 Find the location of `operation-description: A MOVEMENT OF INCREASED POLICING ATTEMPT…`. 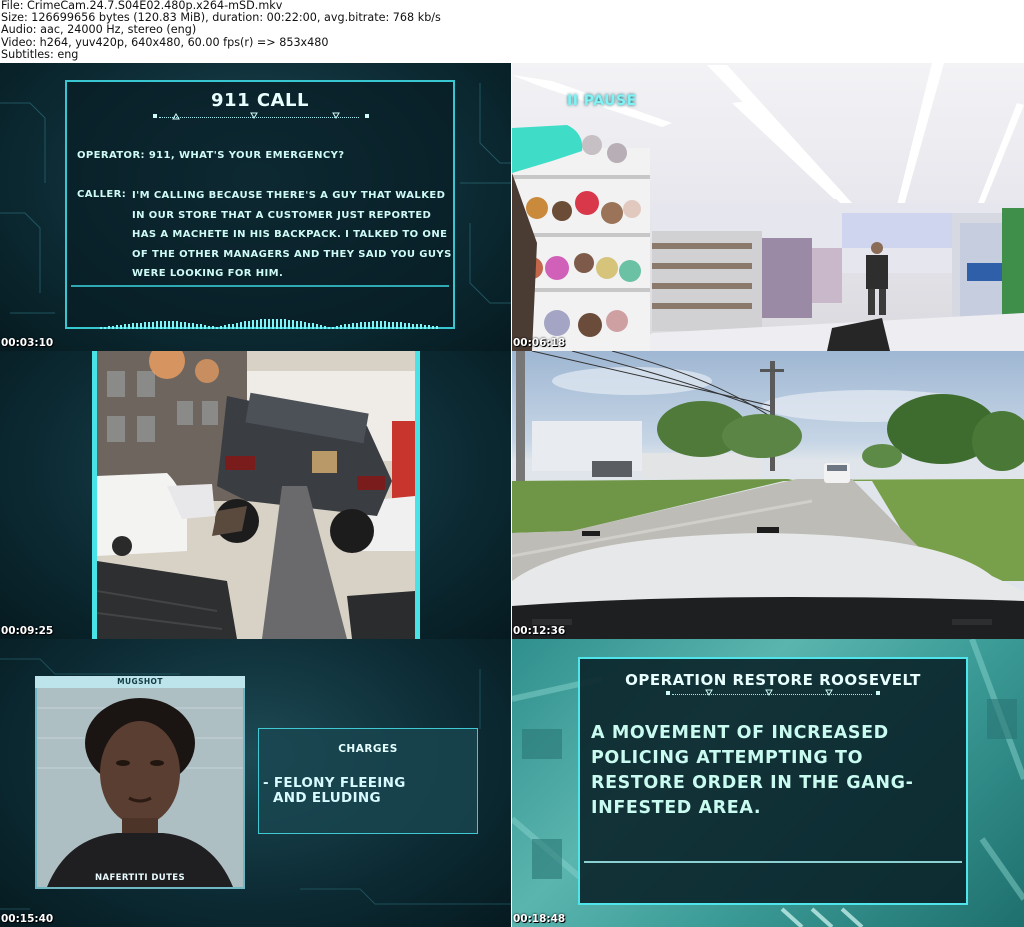

operation-description: A MOVEMENT OF INCREASED POLICING ATTEMPT… is located at coordinates (752, 770).